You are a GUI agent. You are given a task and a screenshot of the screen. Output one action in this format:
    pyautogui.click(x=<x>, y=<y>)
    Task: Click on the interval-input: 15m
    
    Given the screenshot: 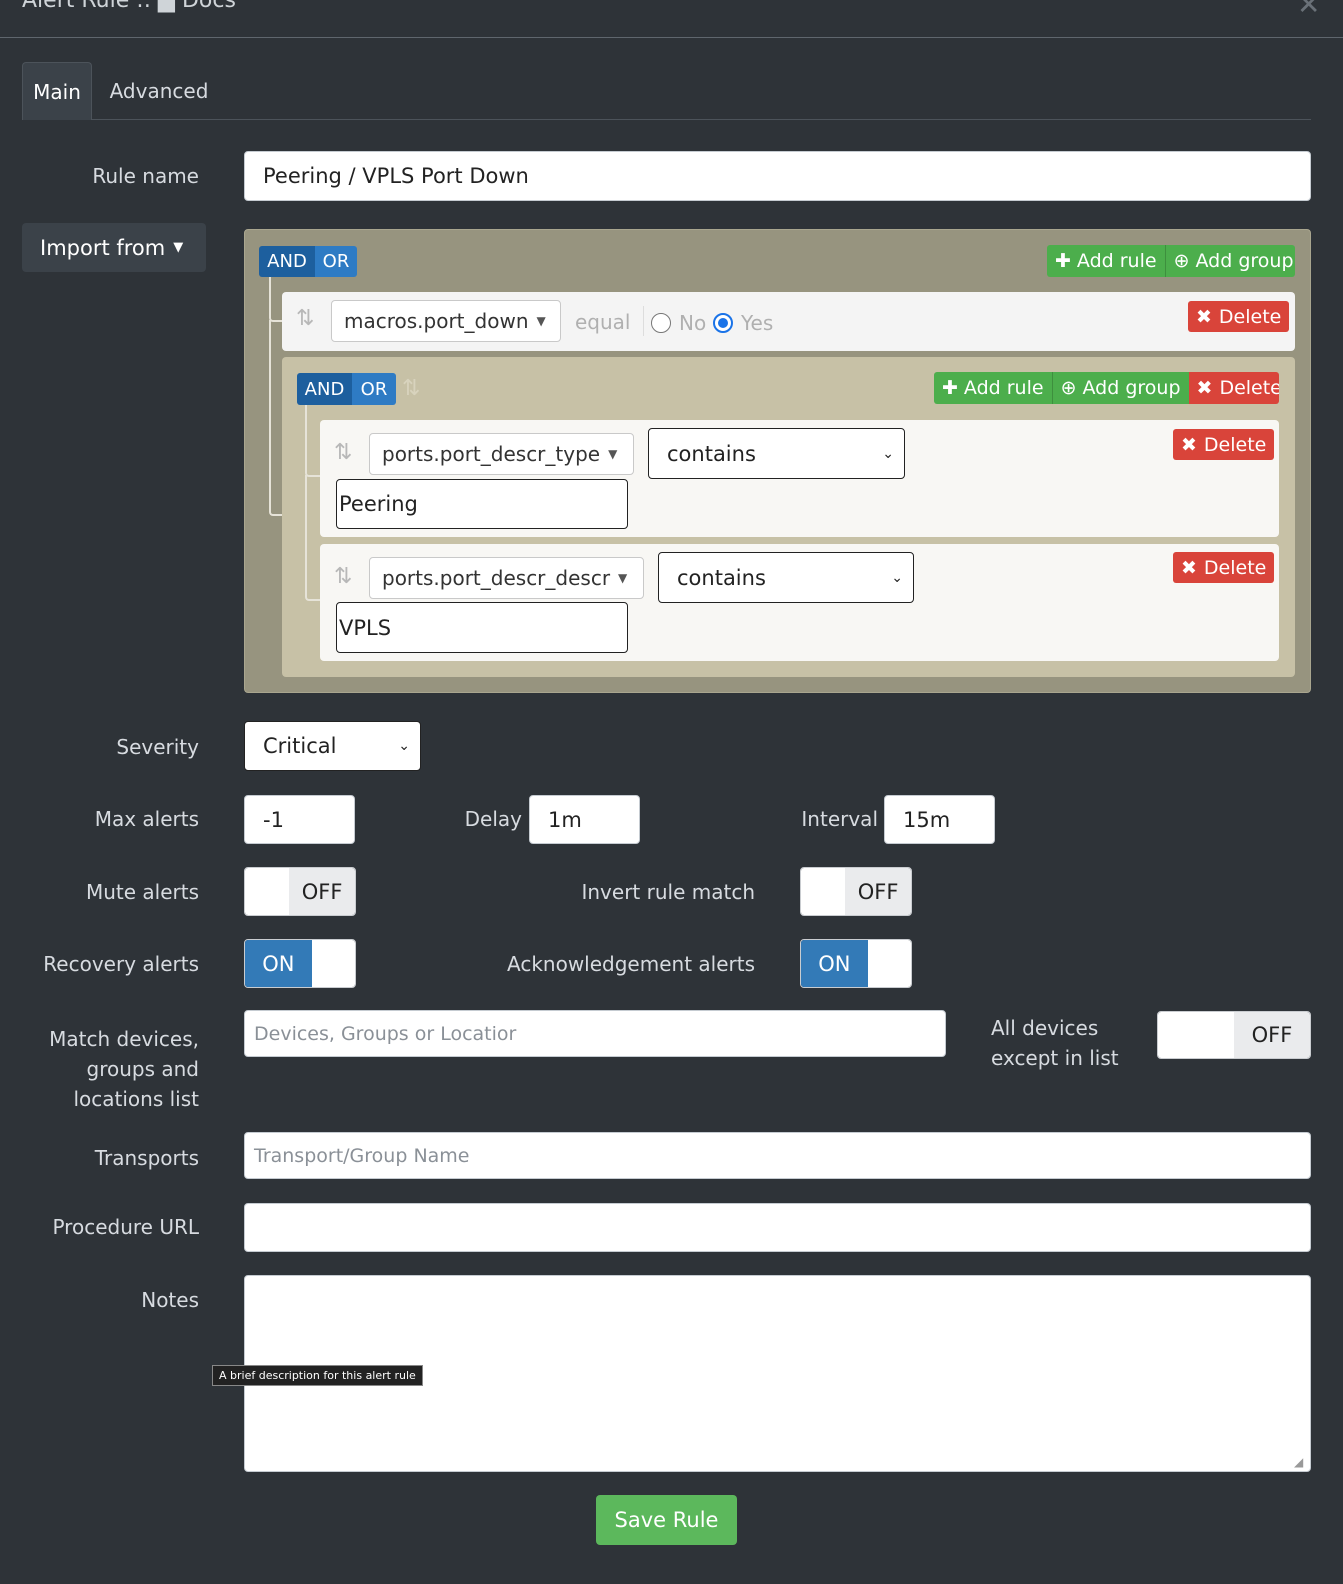 What is the action you would take?
    pyautogui.click(x=939, y=819)
    